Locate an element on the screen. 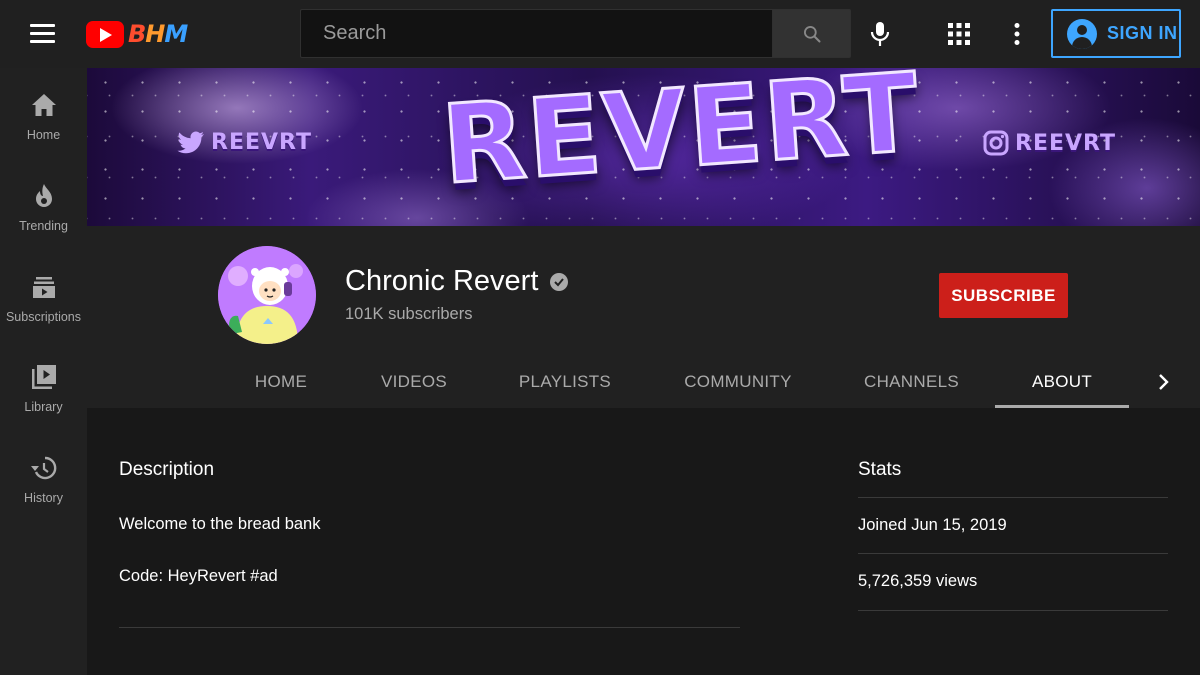 This screenshot has height=675, width=1200. tab-playlists: PLAYLISTS is located at coordinates (565, 382).